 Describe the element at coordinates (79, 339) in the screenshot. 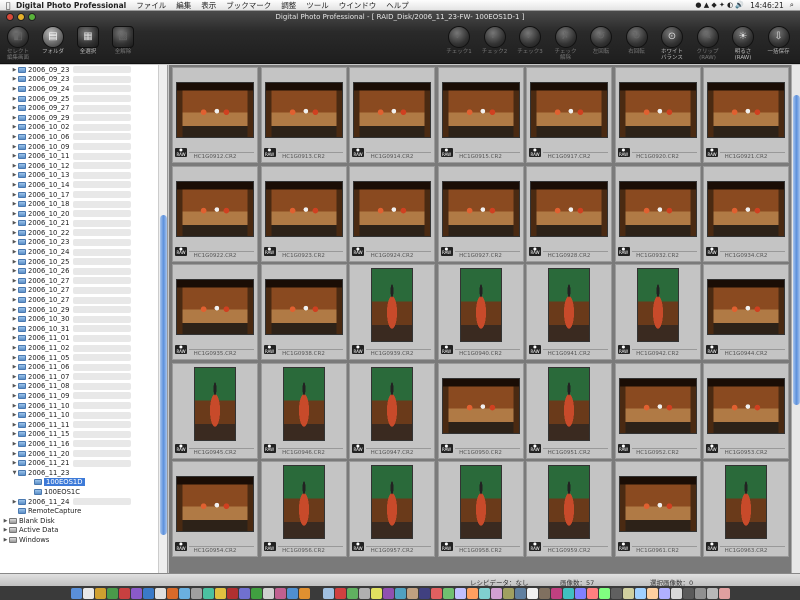

I see `tree-folder: ▶ 2006_11_01` at that location.